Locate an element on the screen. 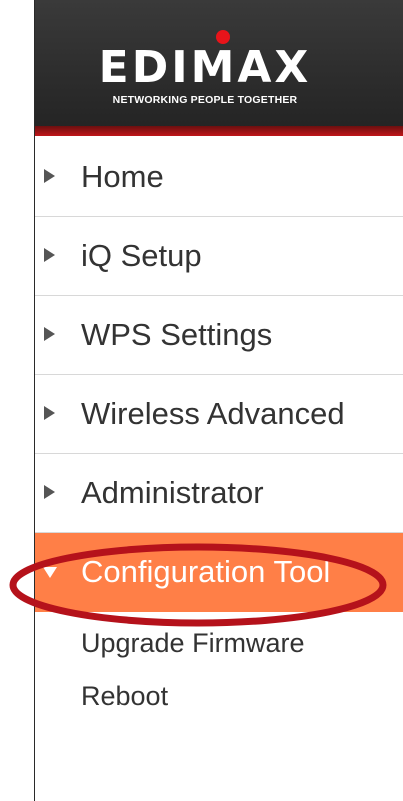 Image resolution: width=403 pixels, height=801 pixels. menu-item-home: Home is located at coordinates (219, 177).